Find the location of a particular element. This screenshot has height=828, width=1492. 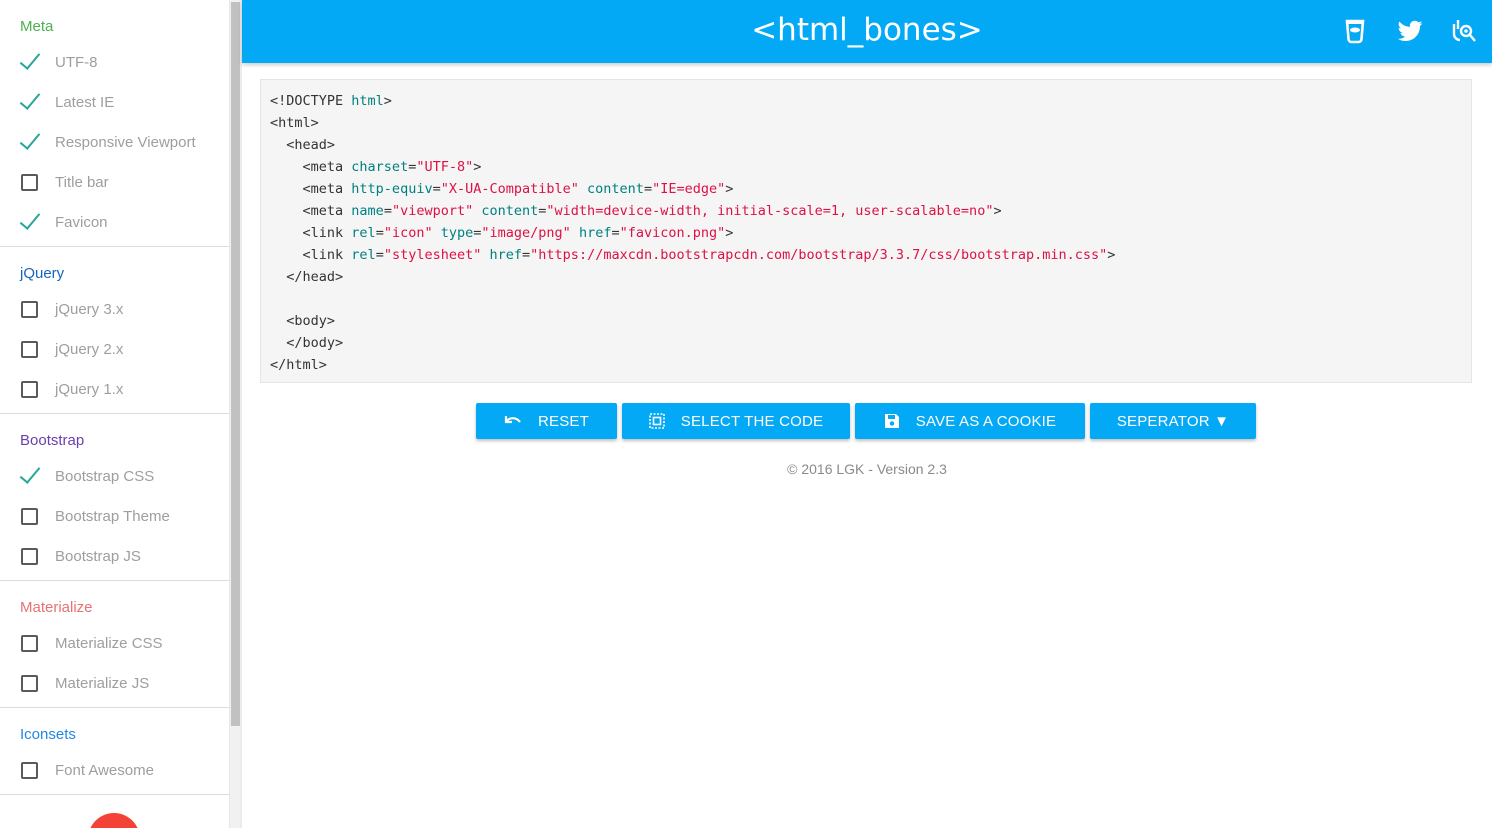

option-utf-8: UTF-8 is located at coordinates (114, 62).